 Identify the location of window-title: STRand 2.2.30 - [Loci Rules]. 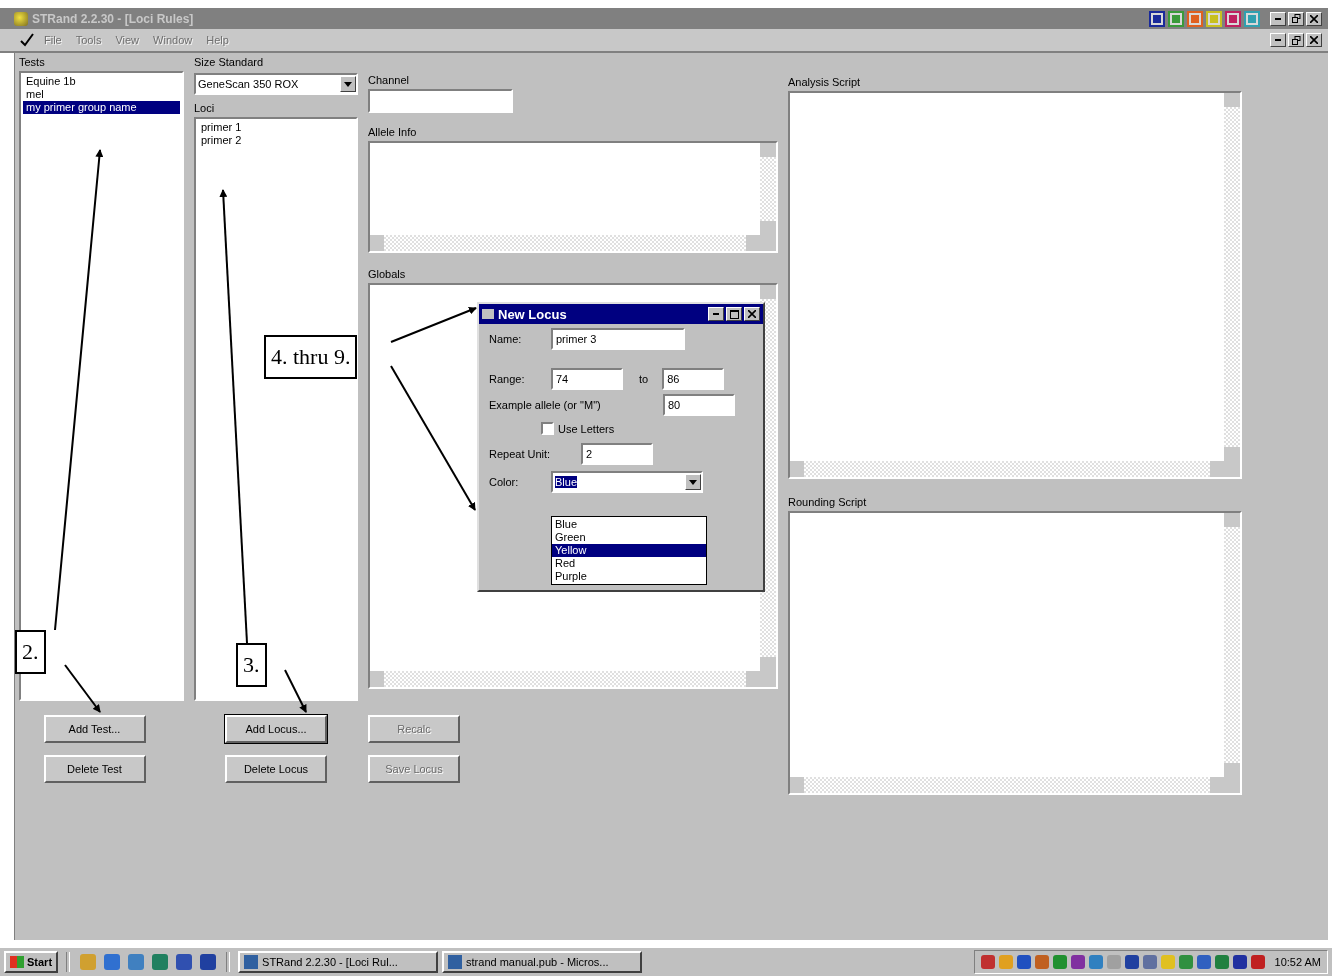
(113, 18).